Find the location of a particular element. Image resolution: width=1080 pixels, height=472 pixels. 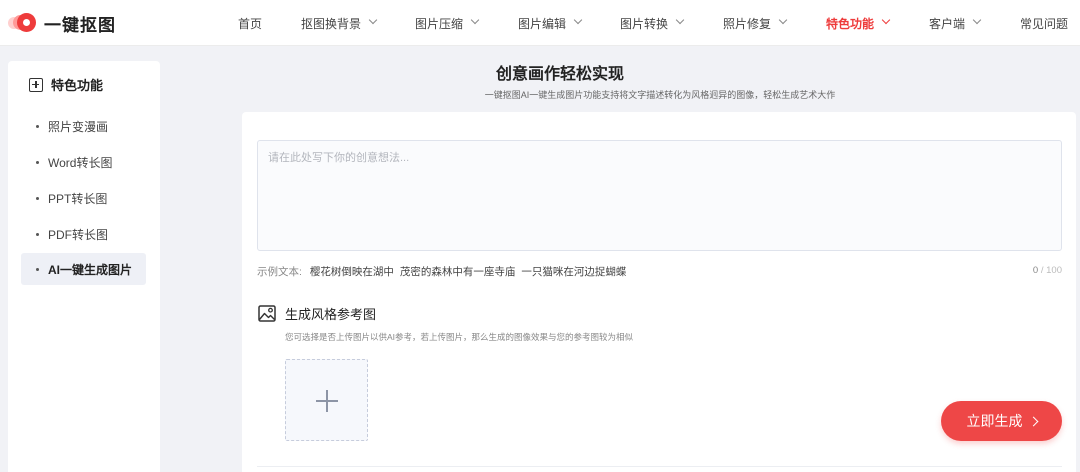

nav-item-label: 抠图换背景 is located at coordinates (331, 23).